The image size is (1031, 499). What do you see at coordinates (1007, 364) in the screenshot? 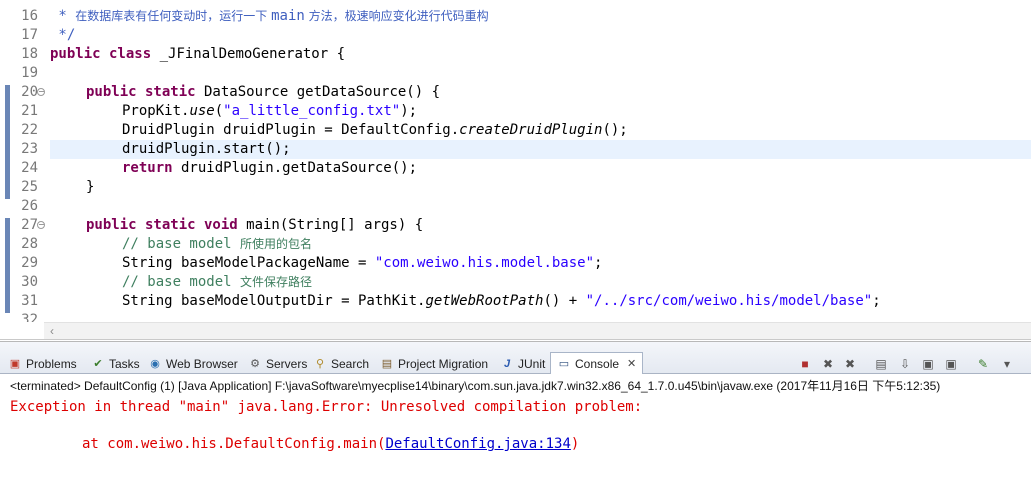
I see `open-console-icon: ▾` at bounding box center [1007, 364].